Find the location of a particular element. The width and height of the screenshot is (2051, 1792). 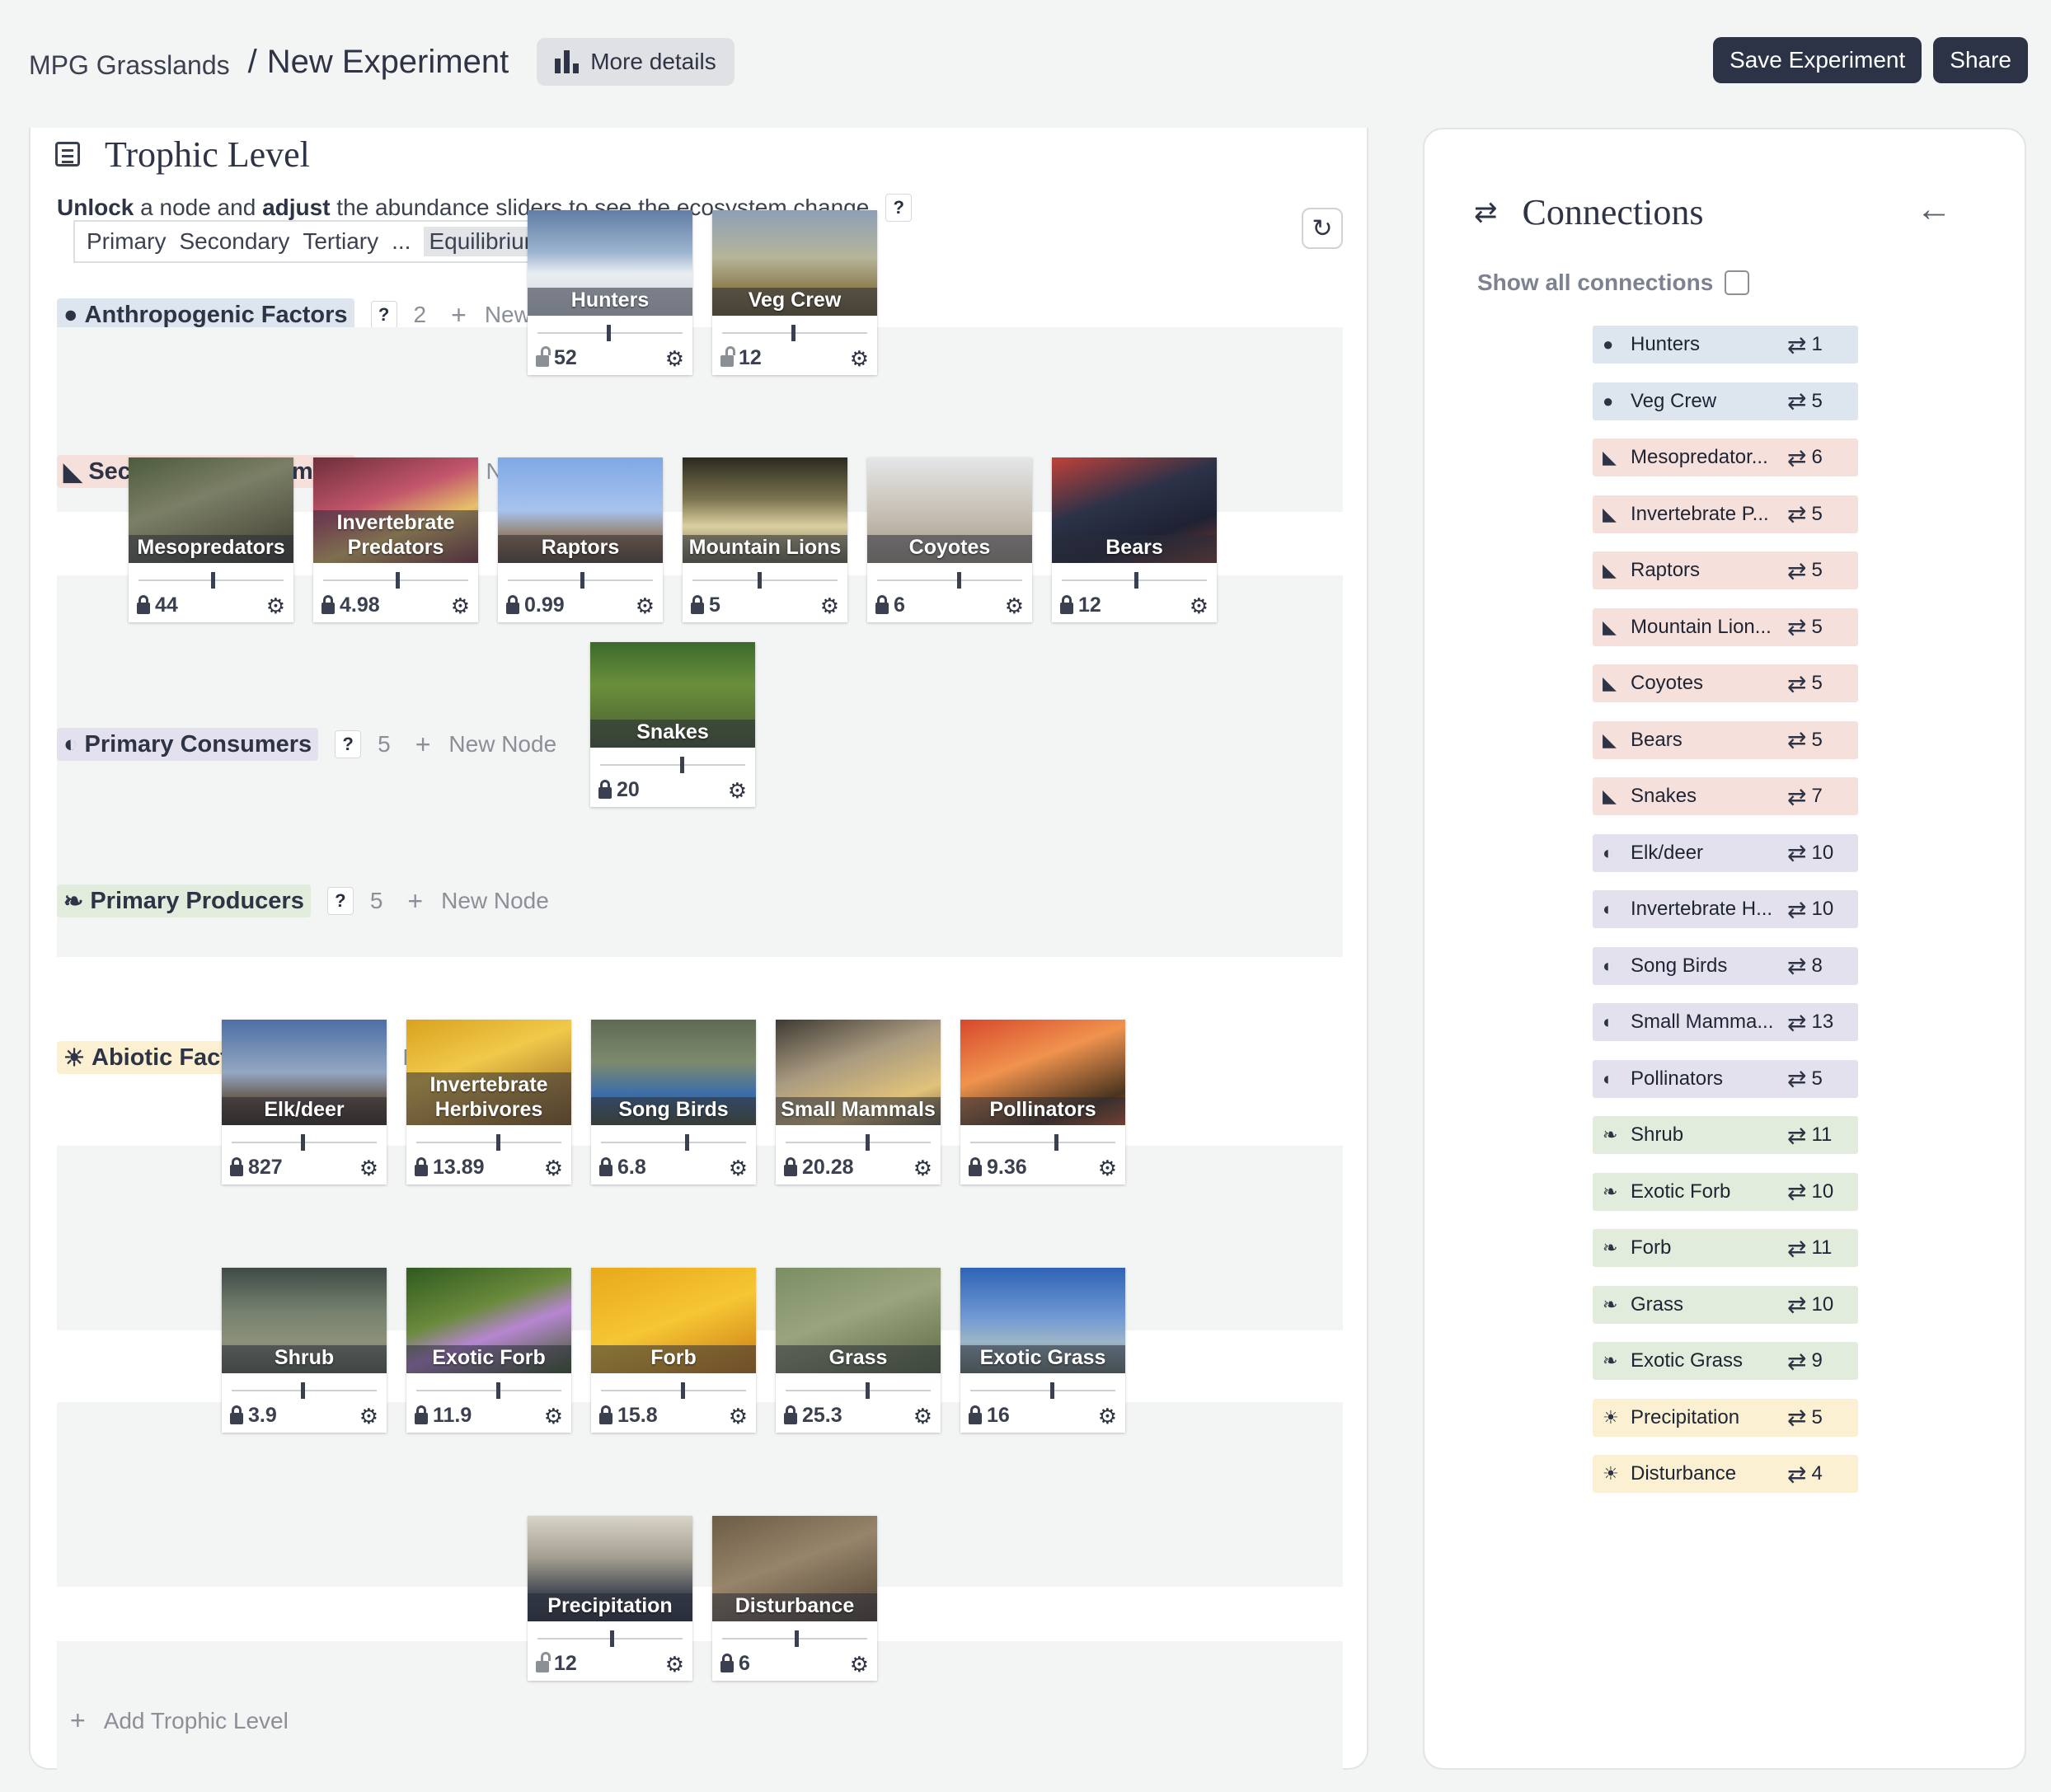

node-card: Elk/deer 827 ⚙ is located at coordinates (304, 1102).